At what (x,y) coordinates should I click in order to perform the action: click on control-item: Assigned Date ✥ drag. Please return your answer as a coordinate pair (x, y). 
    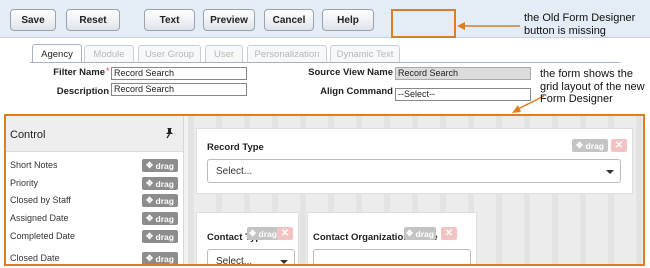
    Looking at the image, I should click on (94, 219).